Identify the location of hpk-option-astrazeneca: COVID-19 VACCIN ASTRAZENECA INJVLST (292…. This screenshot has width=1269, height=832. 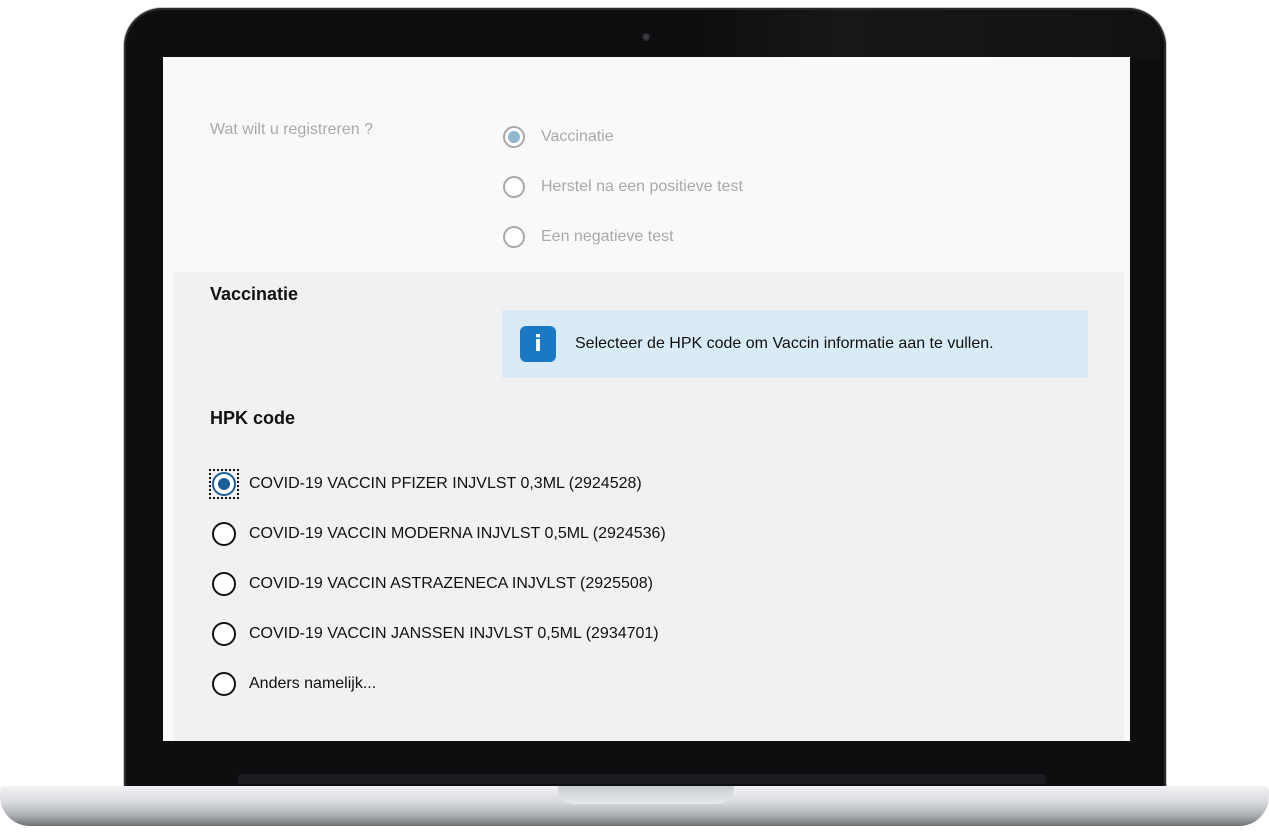
(431, 584).